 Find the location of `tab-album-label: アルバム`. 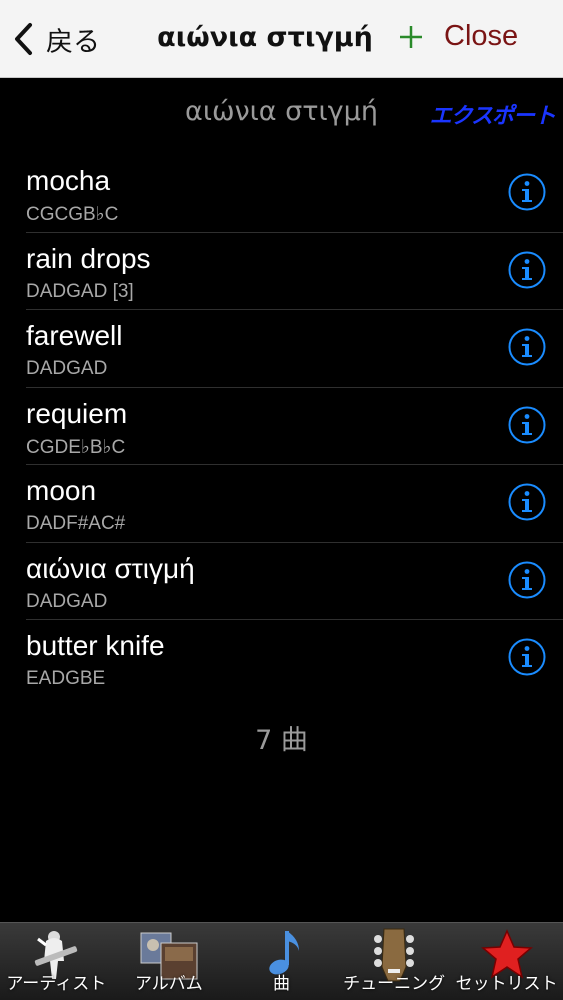

tab-album-label: アルバム is located at coordinates (168, 984).